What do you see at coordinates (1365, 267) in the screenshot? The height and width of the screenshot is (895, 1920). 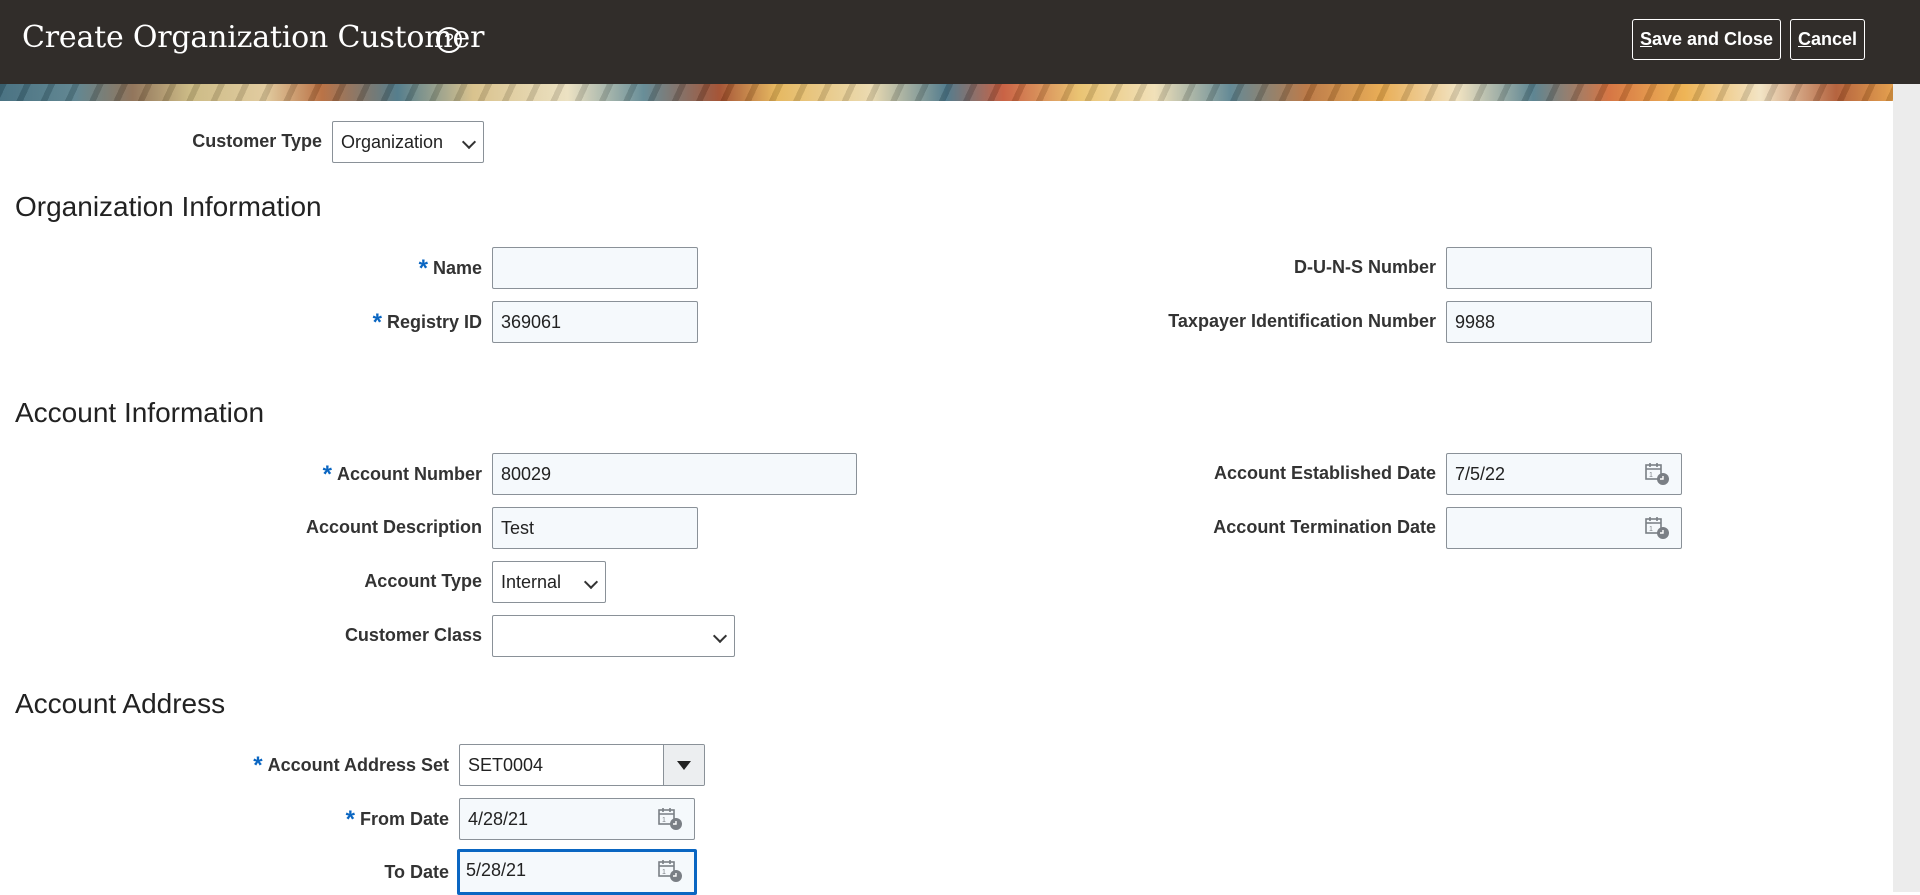 I see `duns-number-label: D-U-N-S Number` at bounding box center [1365, 267].